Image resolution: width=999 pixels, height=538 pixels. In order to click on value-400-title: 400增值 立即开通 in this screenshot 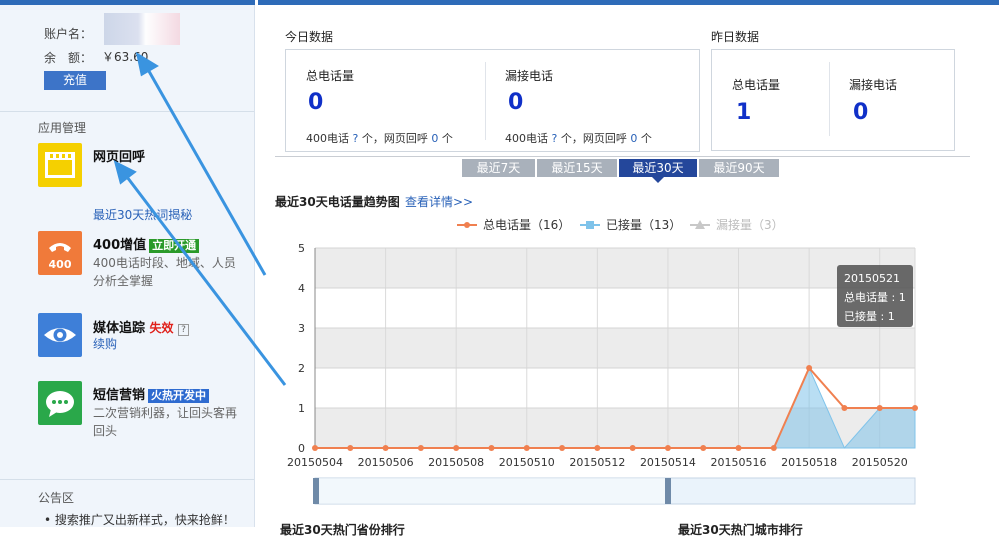, I will do `click(146, 243)`.